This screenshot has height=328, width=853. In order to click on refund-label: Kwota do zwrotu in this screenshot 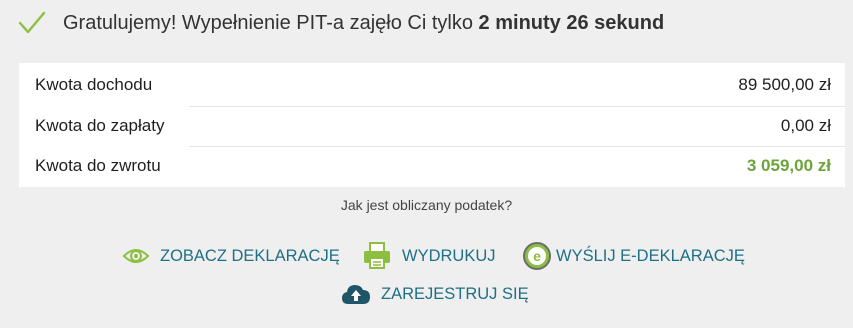, I will do `click(98, 165)`.